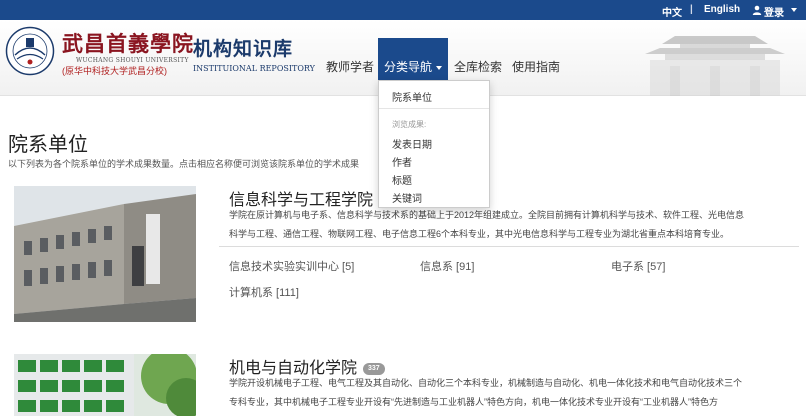 Image resolution: width=806 pixels, height=416 pixels. I want to click on school-name: 武昌首義學院, so click(128, 43).